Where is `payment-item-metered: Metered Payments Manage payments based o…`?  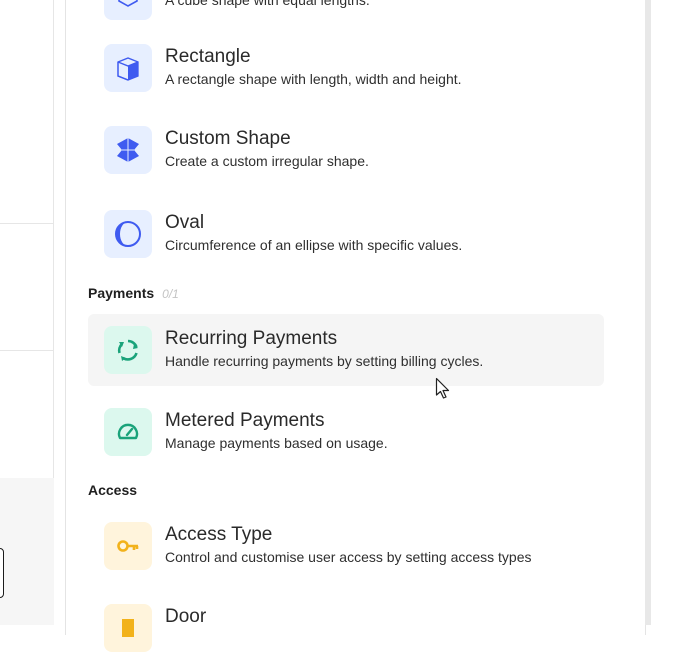
payment-item-metered: Metered Payments Manage payments based o… is located at coordinates (346, 432).